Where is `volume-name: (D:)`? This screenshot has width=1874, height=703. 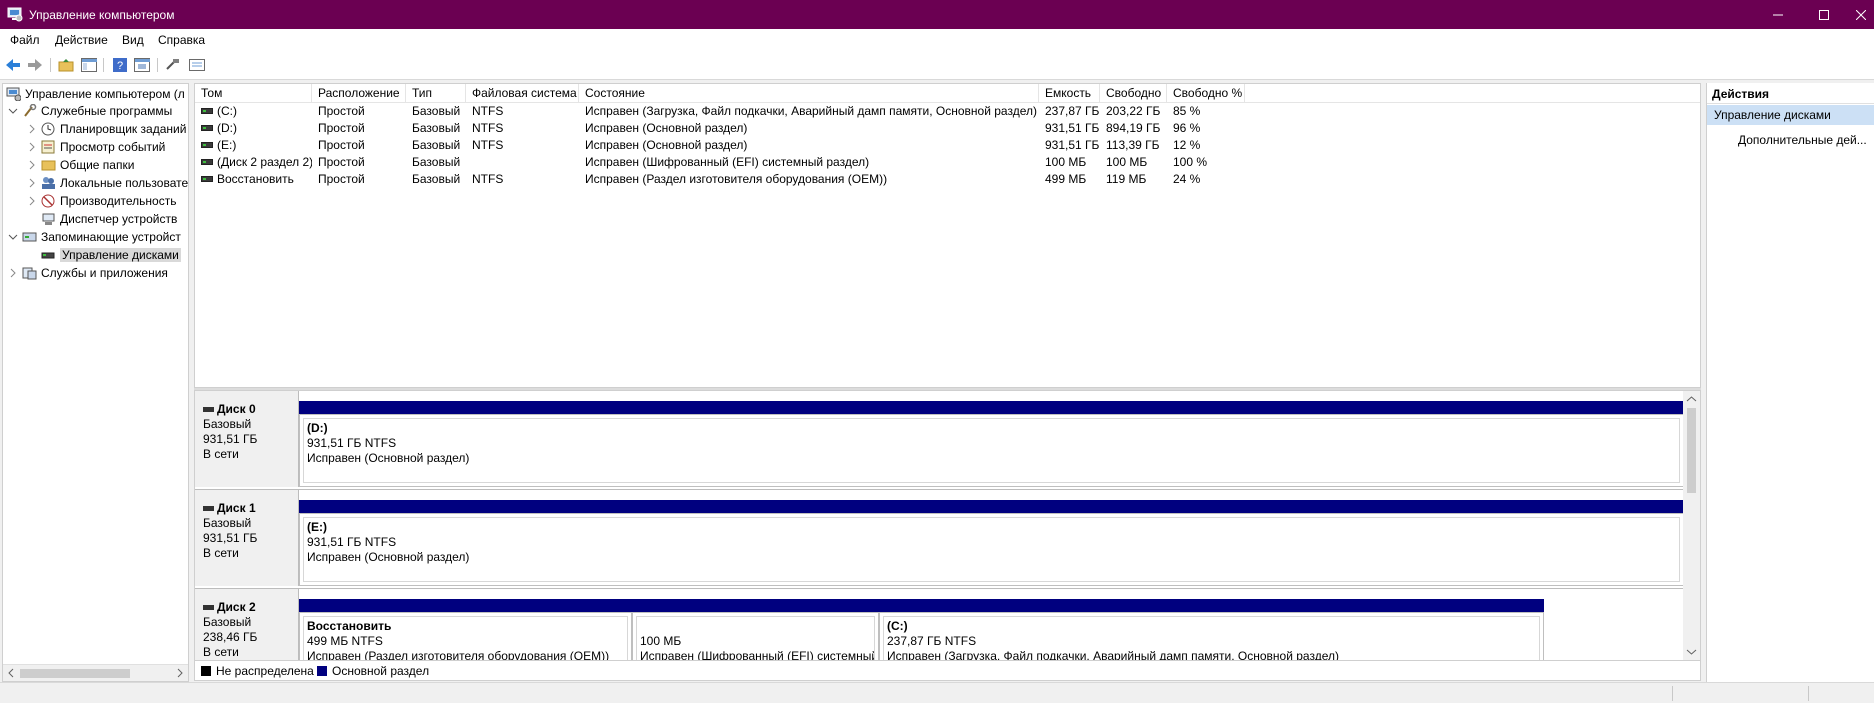 volume-name: (D:) is located at coordinates (227, 128).